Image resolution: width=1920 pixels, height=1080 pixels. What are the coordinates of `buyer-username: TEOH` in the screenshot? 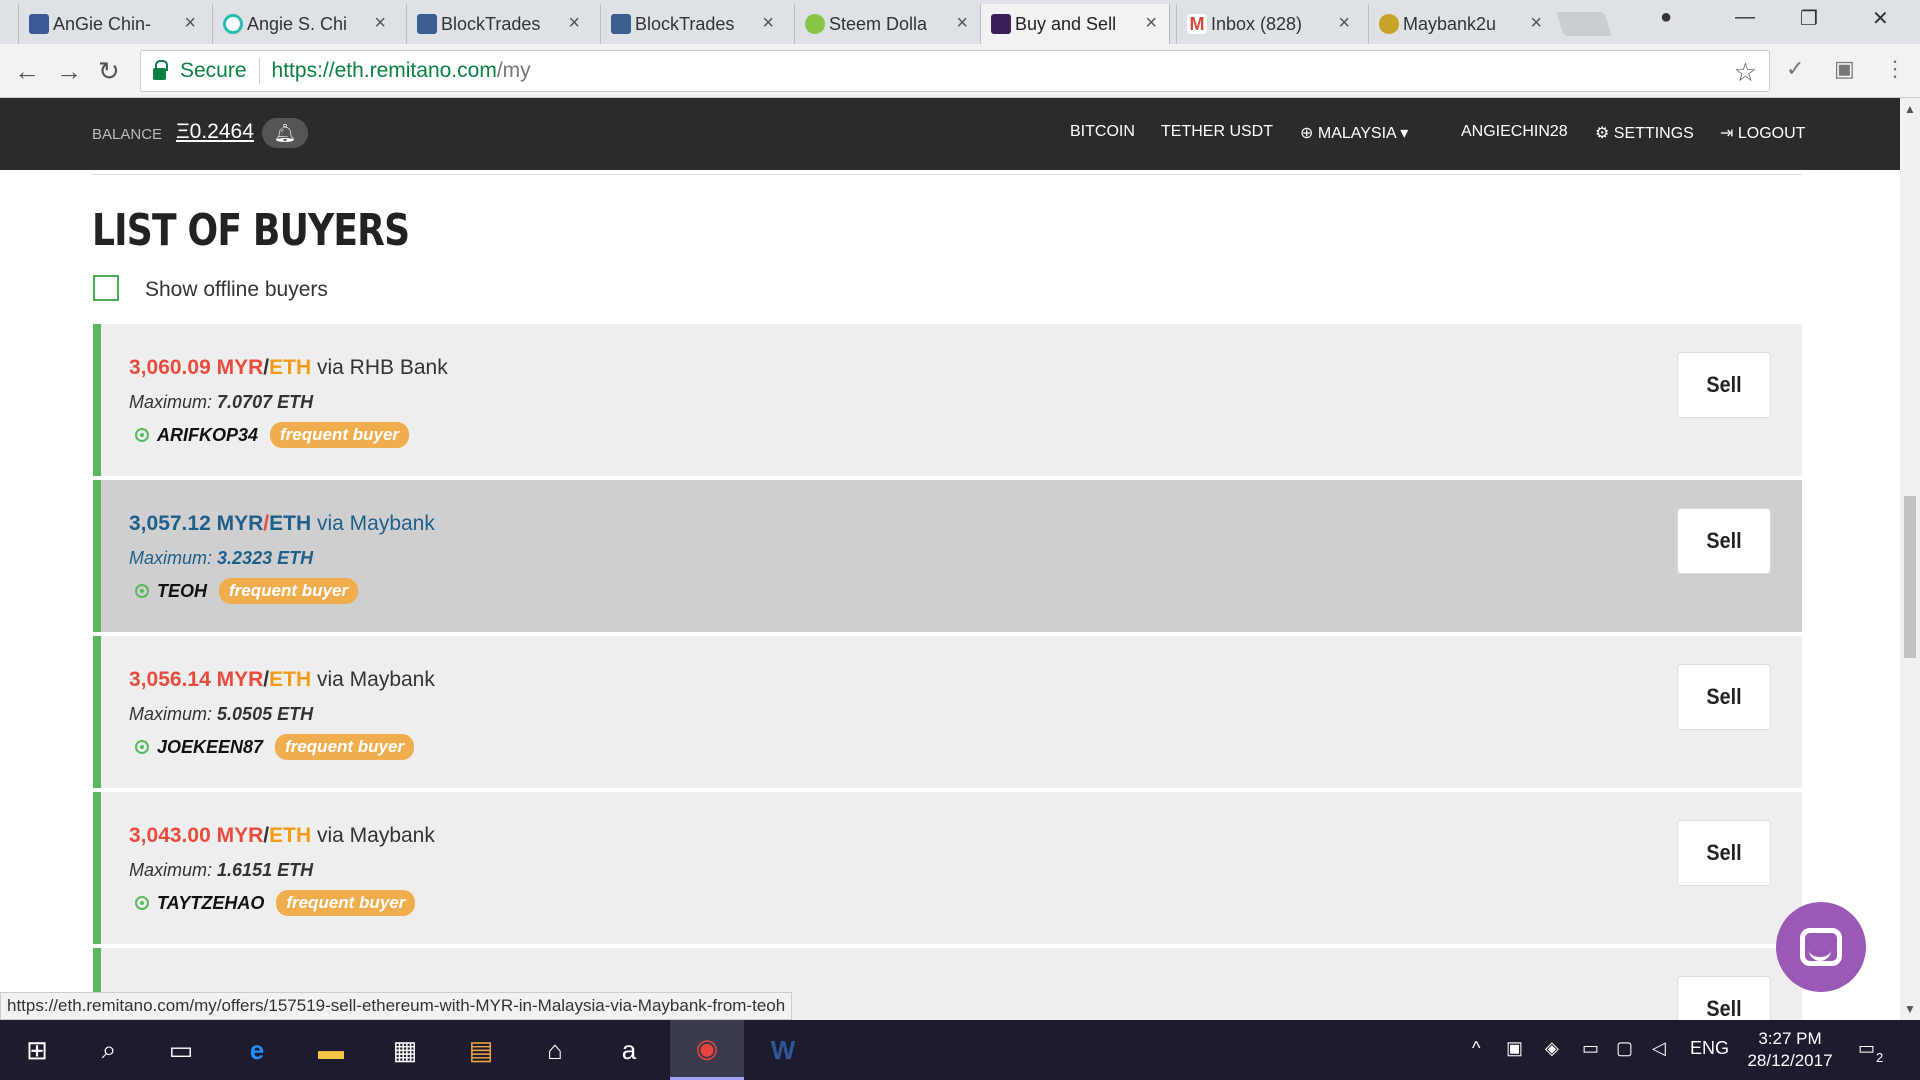 It's located at (182, 591).